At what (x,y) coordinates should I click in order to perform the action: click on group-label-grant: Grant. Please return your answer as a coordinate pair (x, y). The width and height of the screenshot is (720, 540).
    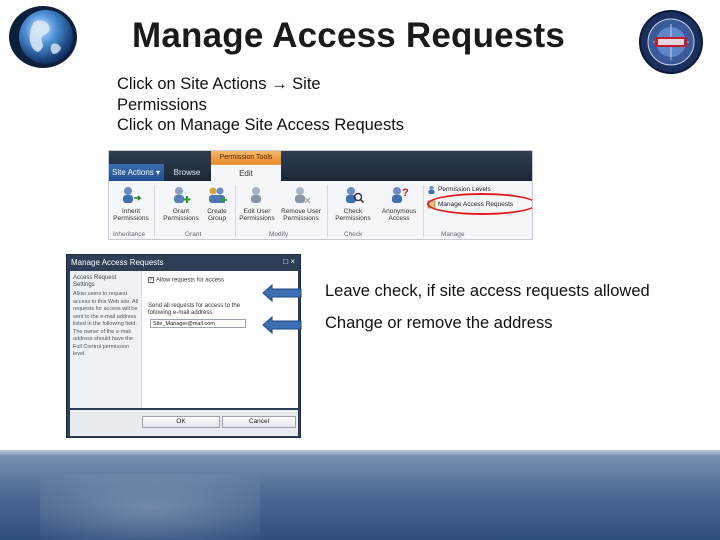
    Looking at the image, I should click on (193, 234).